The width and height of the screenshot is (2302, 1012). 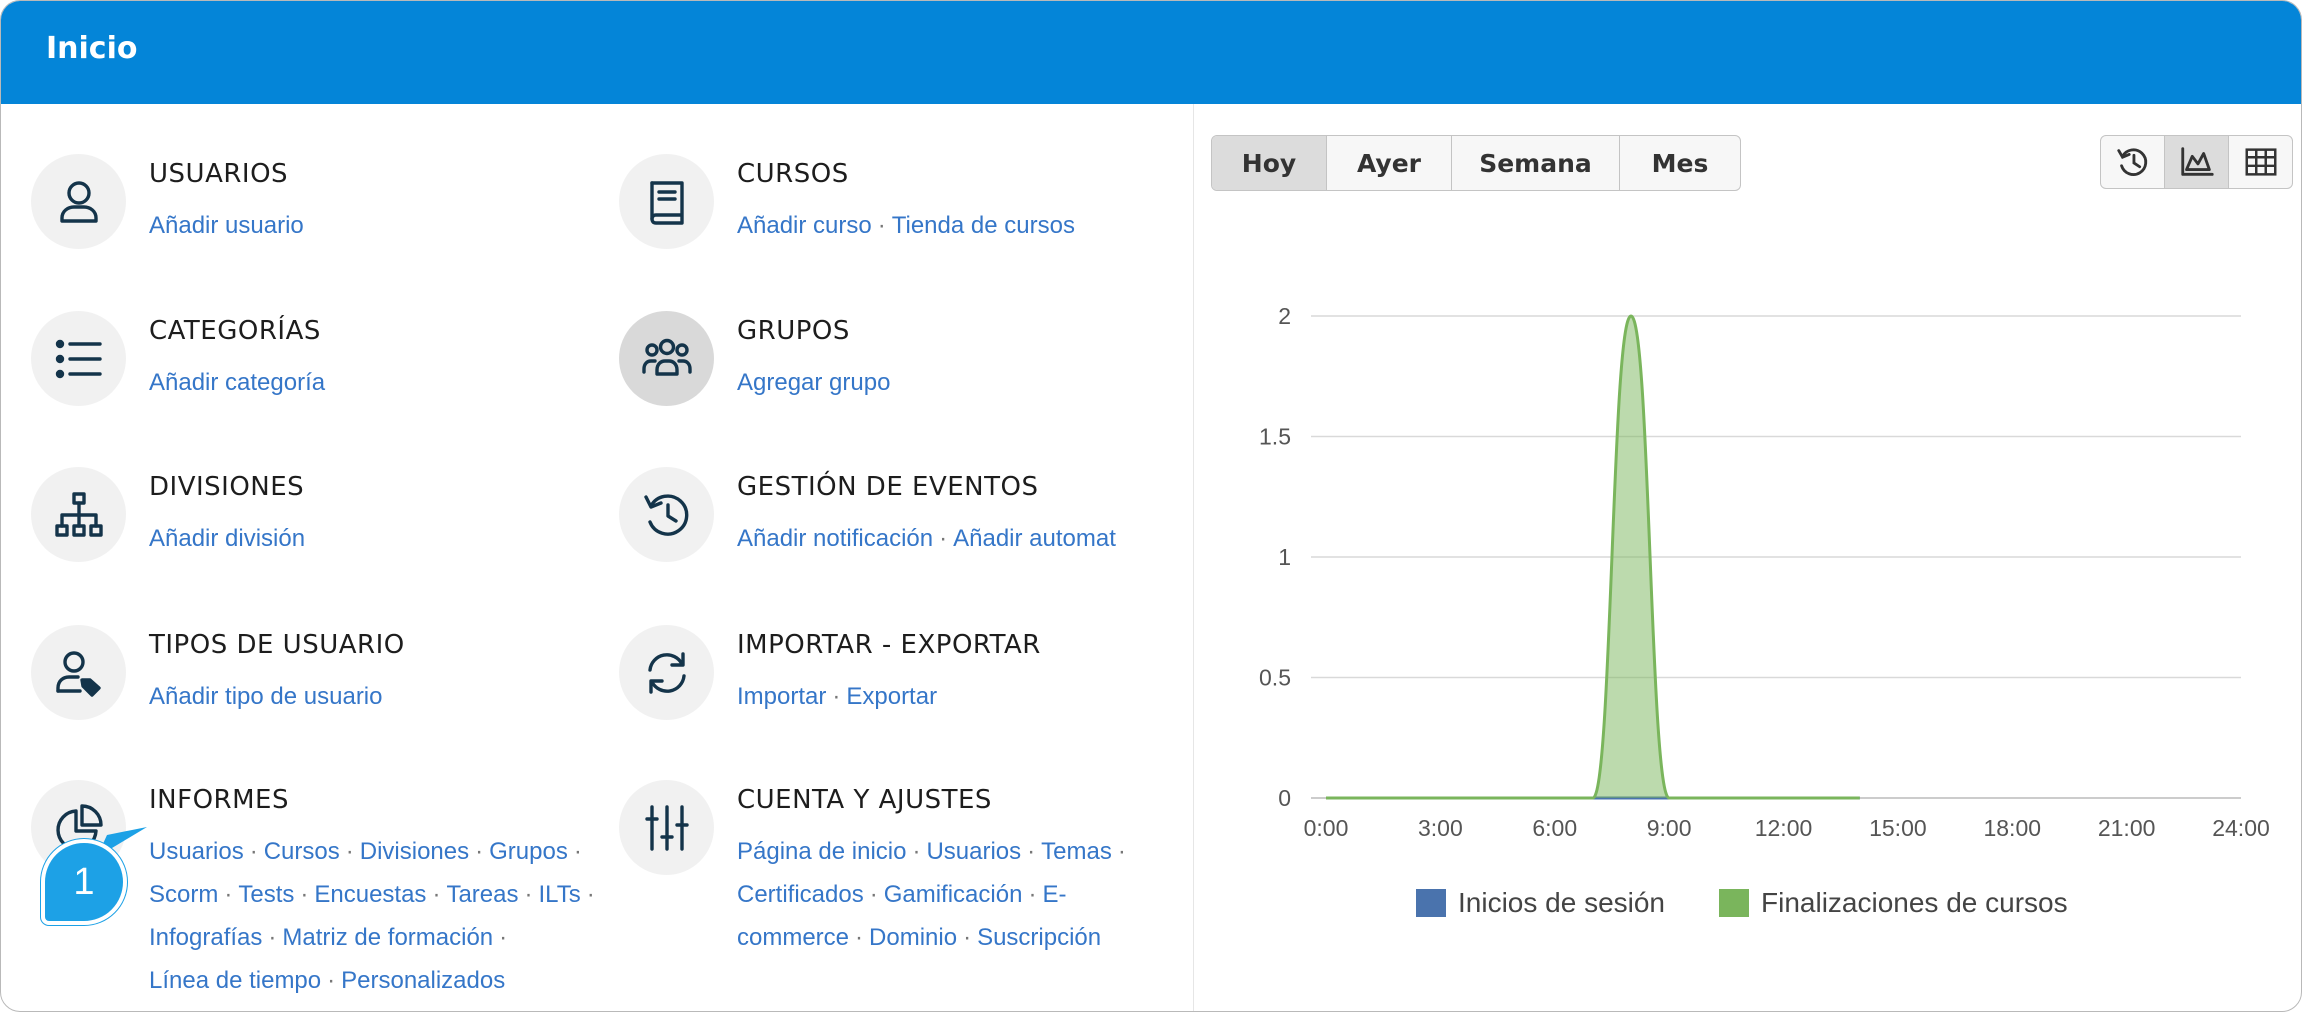 What do you see at coordinates (1039, 937) in the screenshot?
I see `module-link: Suscripción` at bounding box center [1039, 937].